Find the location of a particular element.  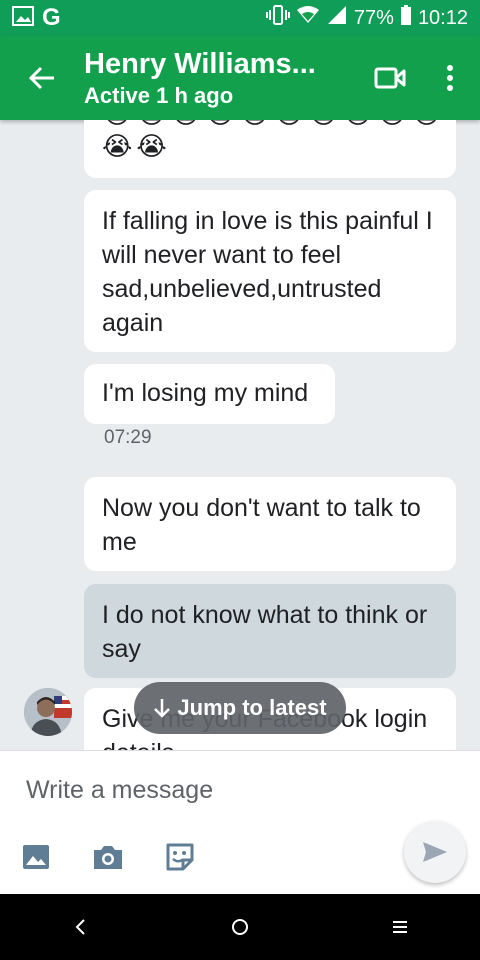

recents-icon is located at coordinates (400, 927).